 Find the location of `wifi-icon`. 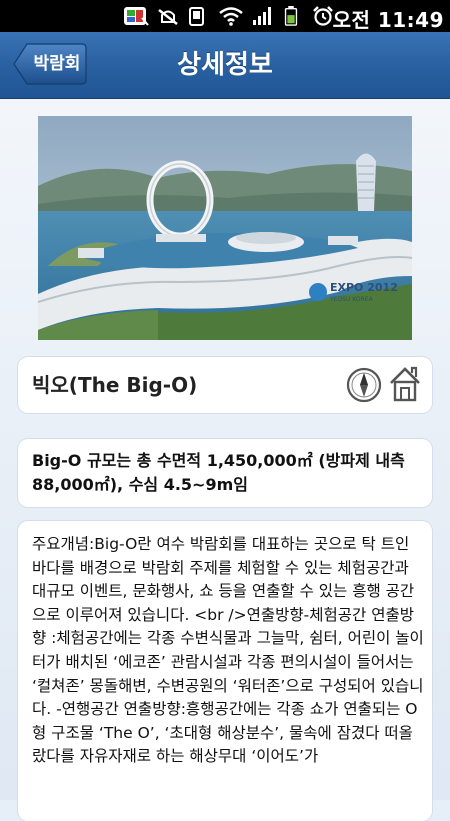

wifi-icon is located at coordinates (231, 16).